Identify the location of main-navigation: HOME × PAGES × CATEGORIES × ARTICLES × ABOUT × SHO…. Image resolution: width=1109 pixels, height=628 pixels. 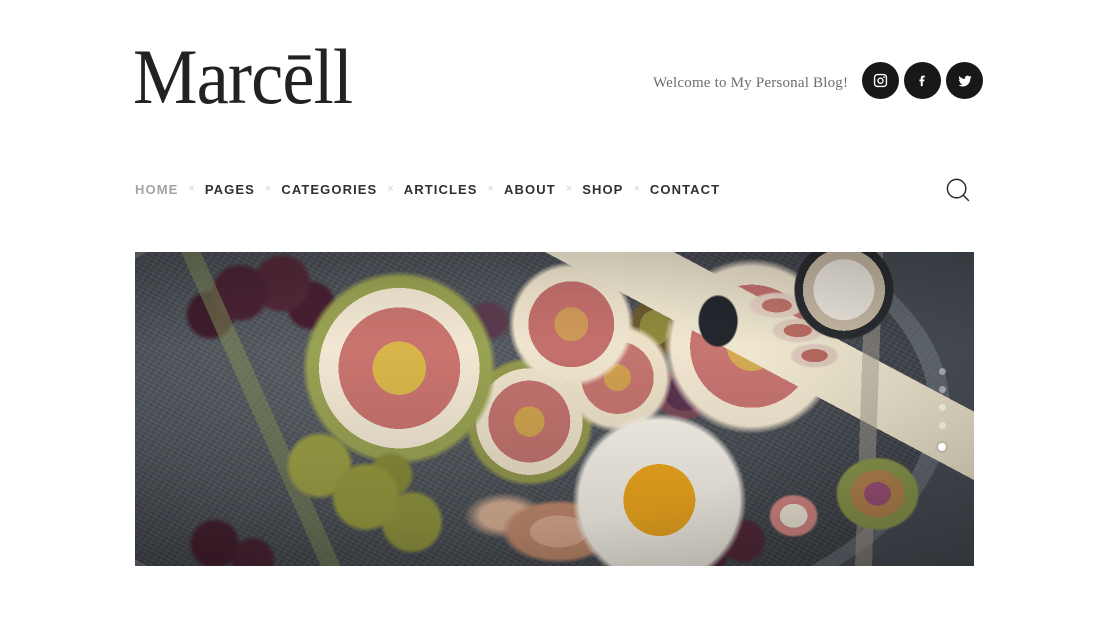
(554, 197).